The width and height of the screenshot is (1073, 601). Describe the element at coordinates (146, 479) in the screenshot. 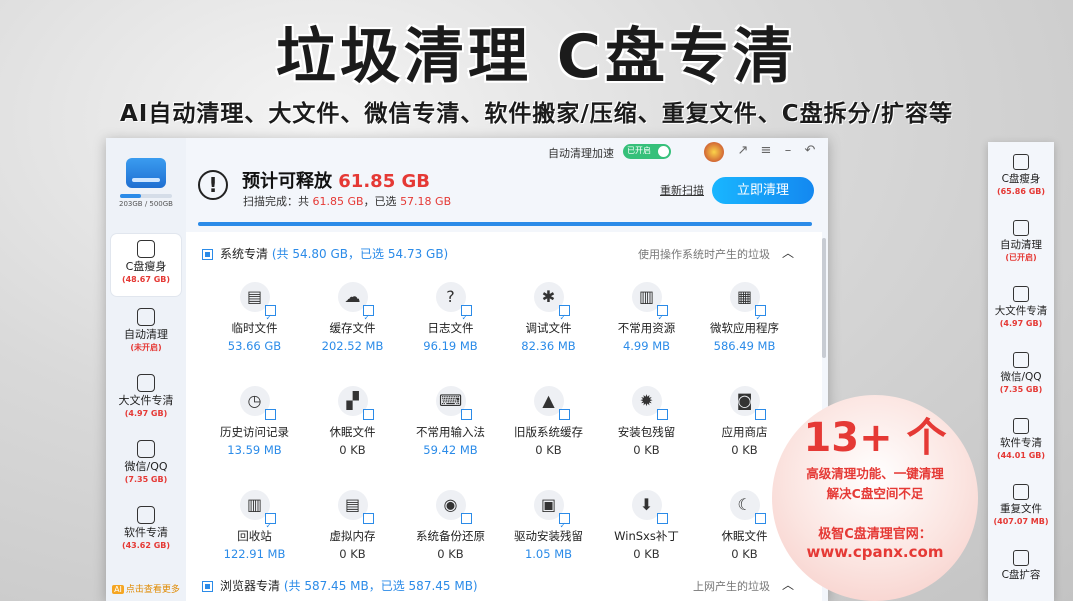

I see `nav-sub: (7.35 GB)` at that location.